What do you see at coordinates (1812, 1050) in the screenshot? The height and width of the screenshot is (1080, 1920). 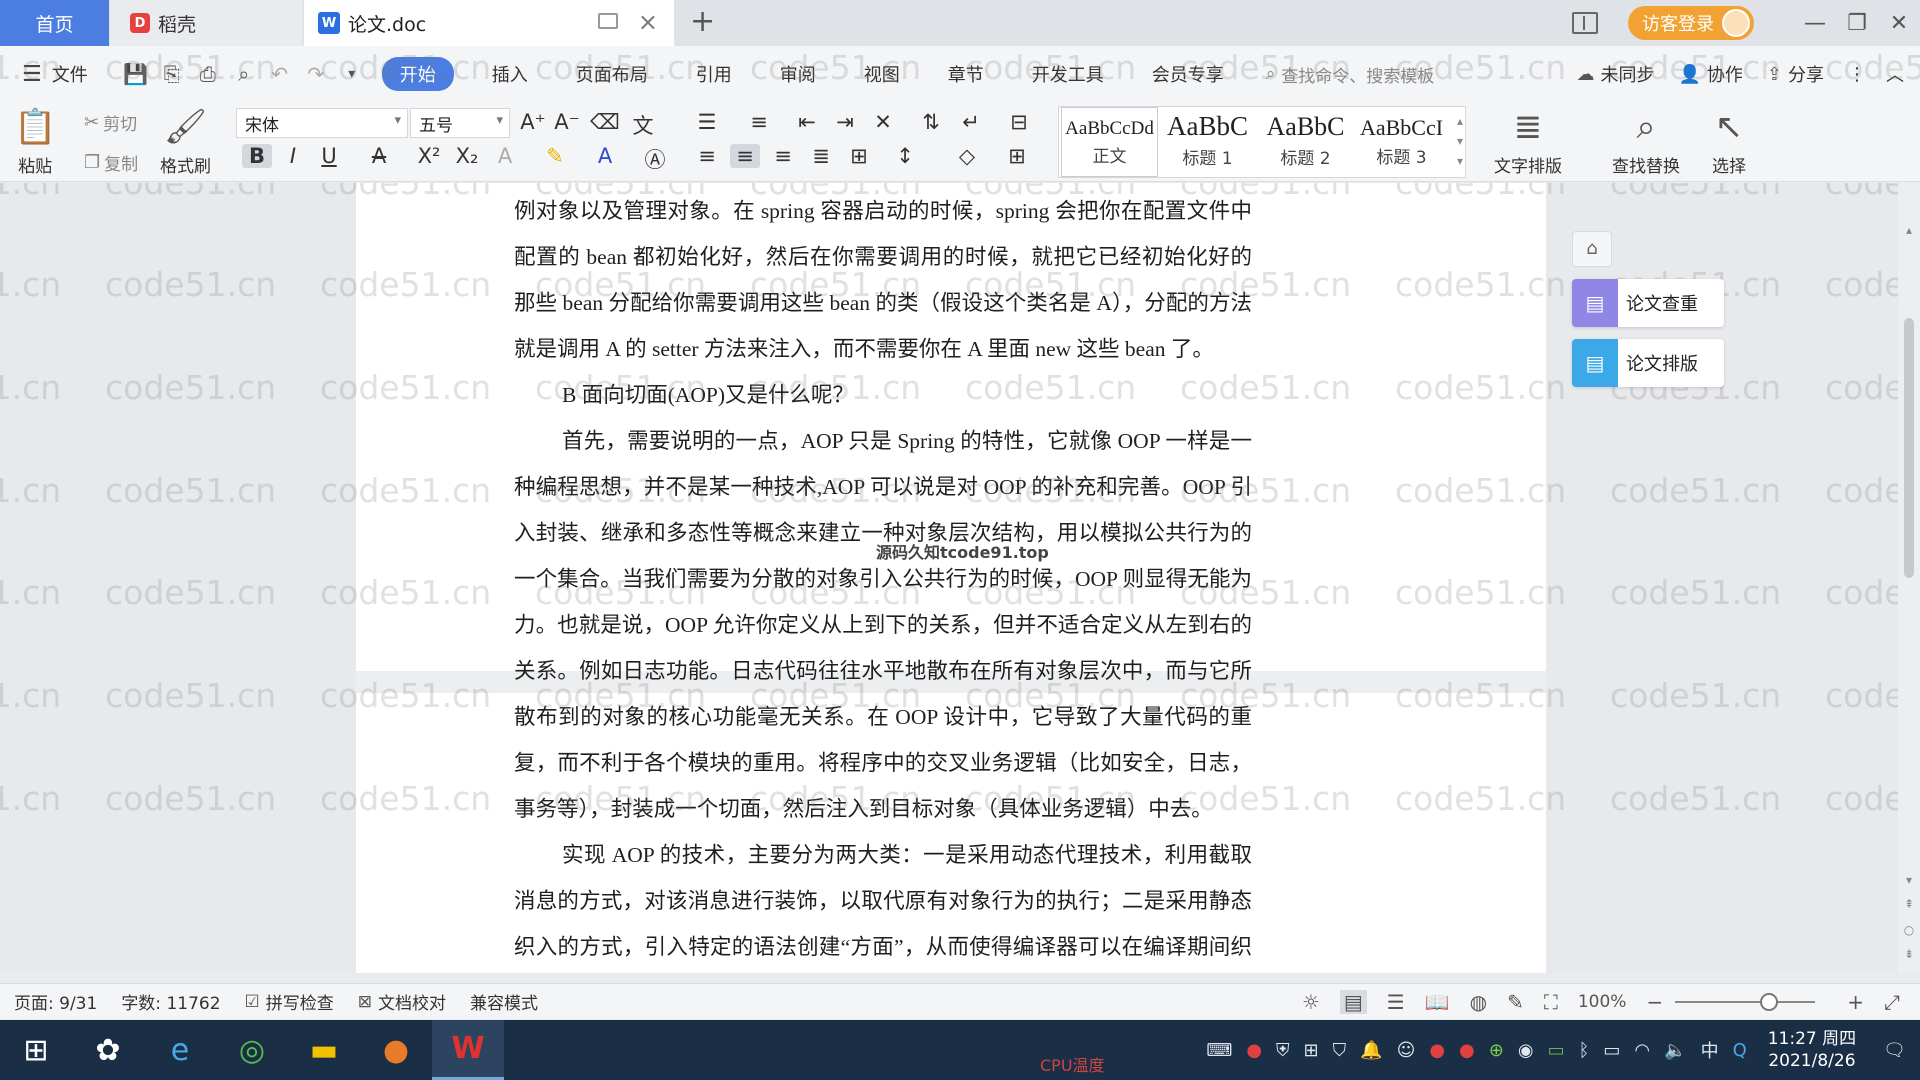 I see `clock: 11:27 周四 2021/8/26` at bounding box center [1812, 1050].